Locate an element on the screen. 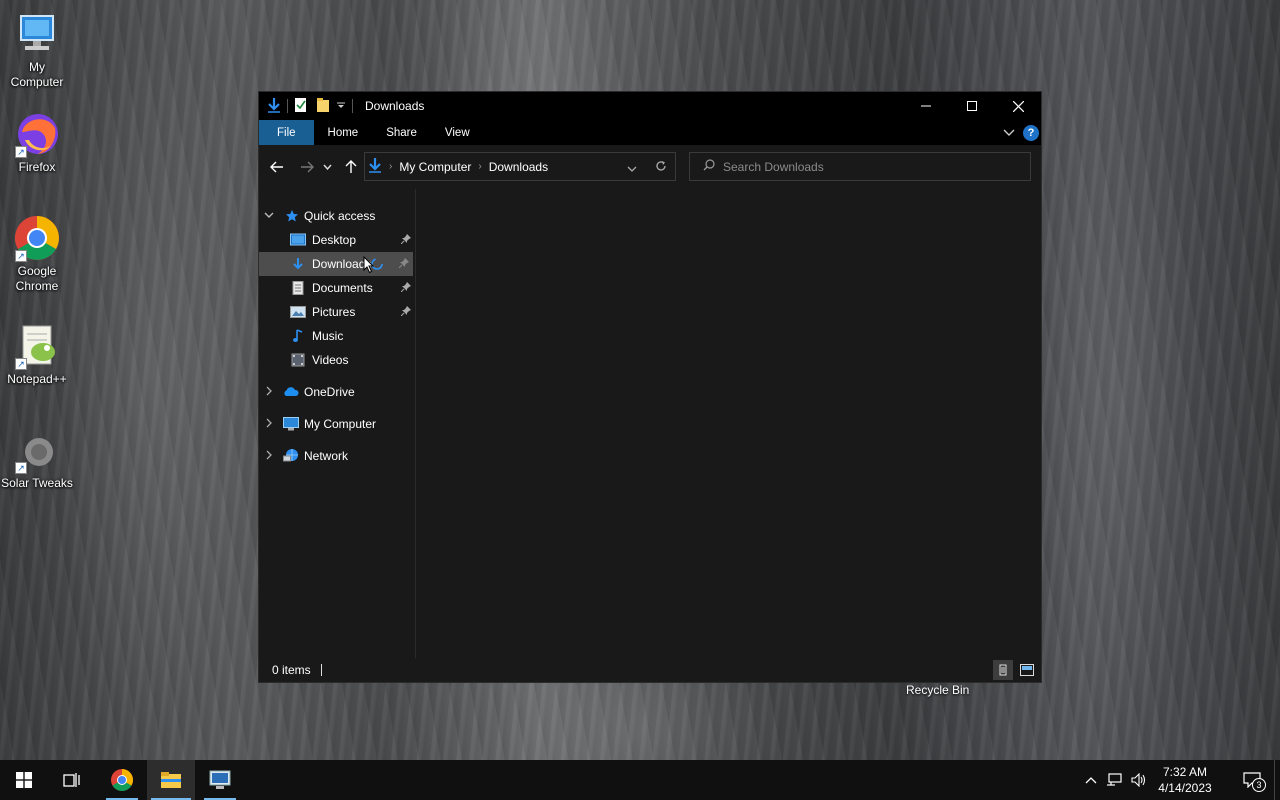 The width and height of the screenshot is (1280, 800). help-button: ? is located at coordinates (1031, 132).